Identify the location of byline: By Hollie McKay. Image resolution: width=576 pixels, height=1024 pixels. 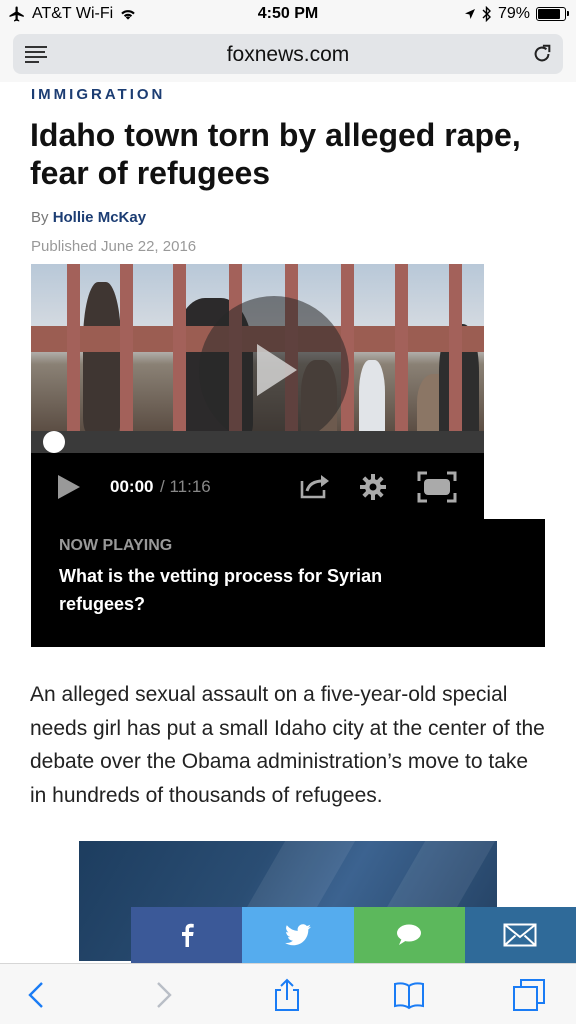
(88, 217).